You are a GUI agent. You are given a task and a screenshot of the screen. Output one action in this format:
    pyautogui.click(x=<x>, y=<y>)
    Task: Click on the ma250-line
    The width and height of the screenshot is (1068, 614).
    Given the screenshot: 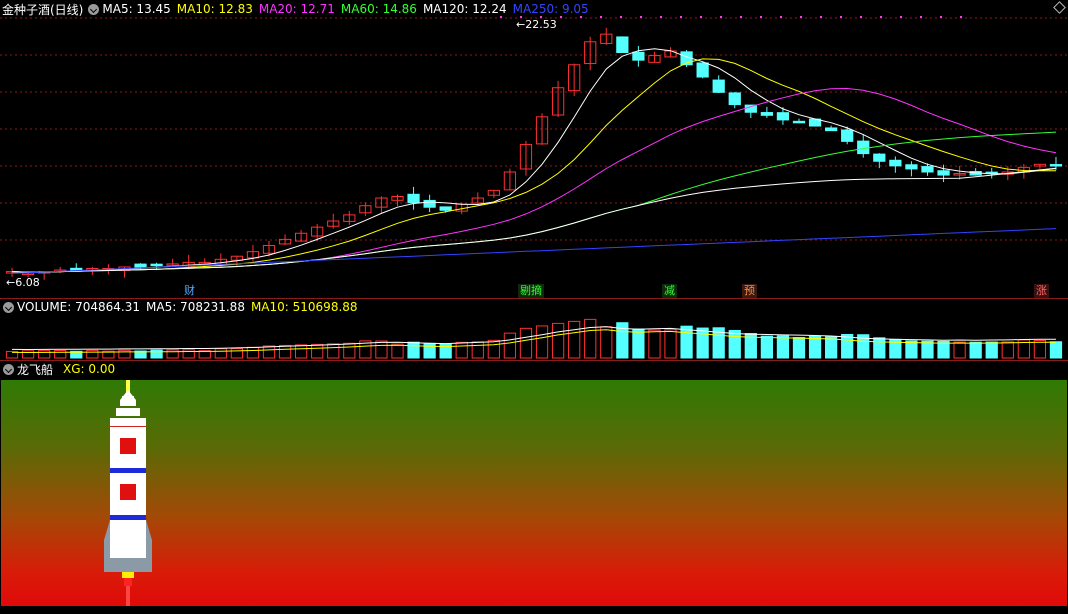 What is the action you would take?
    pyautogui.click(x=534, y=251)
    